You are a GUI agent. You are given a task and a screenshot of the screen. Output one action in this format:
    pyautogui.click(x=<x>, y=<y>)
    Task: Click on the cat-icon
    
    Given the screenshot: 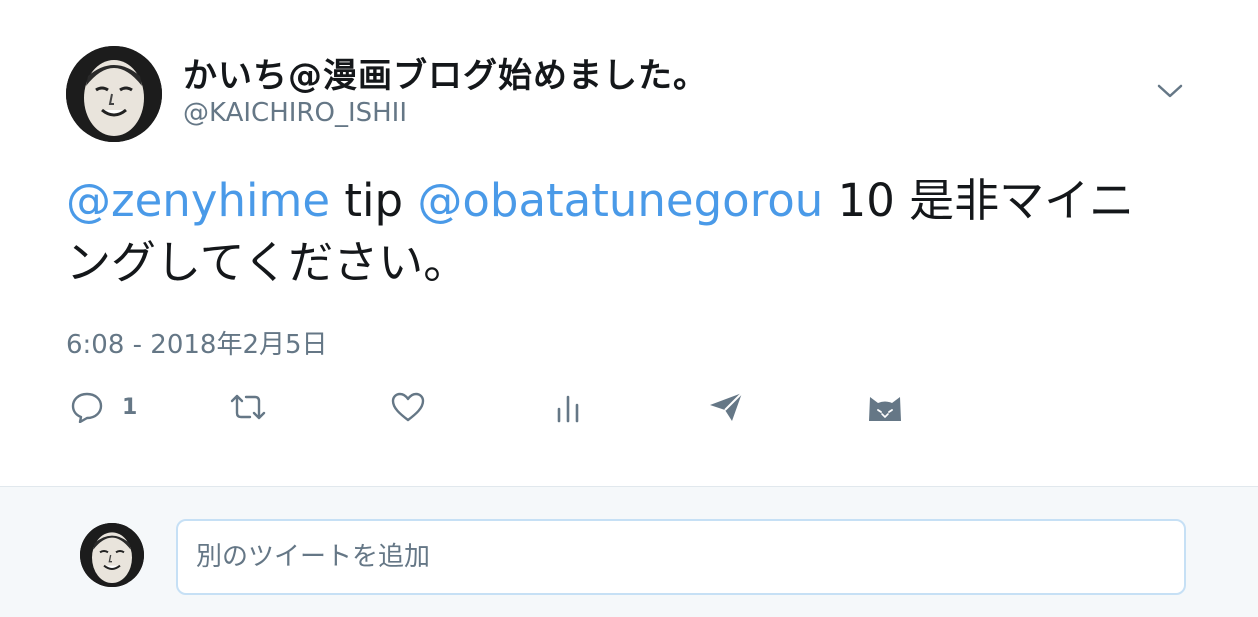 What is the action you would take?
    pyautogui.click(x=885, y=409)
    